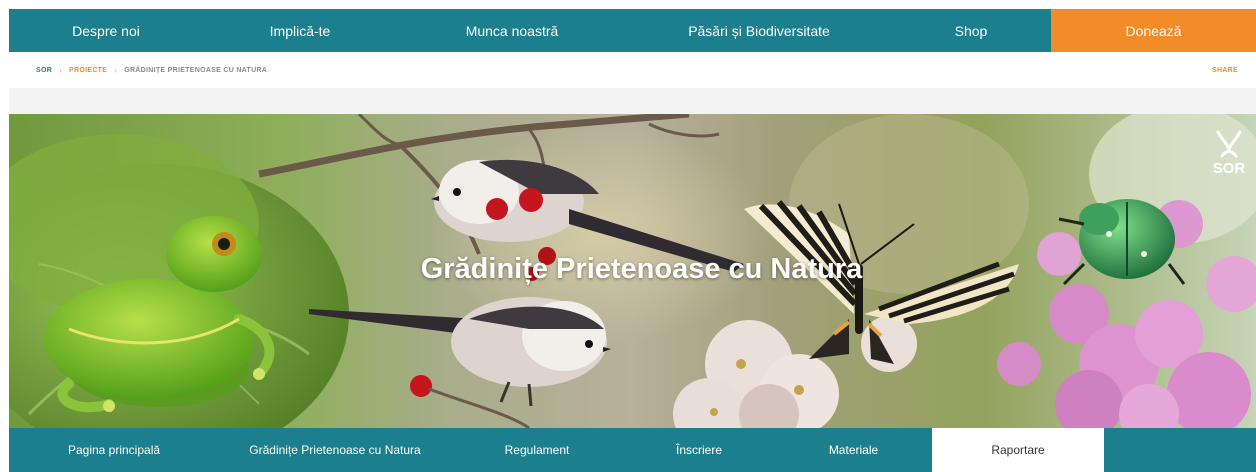 This screenshot has width=1256, height=472. I want to click on nav-item-shop: Shop, so click(971, 30).